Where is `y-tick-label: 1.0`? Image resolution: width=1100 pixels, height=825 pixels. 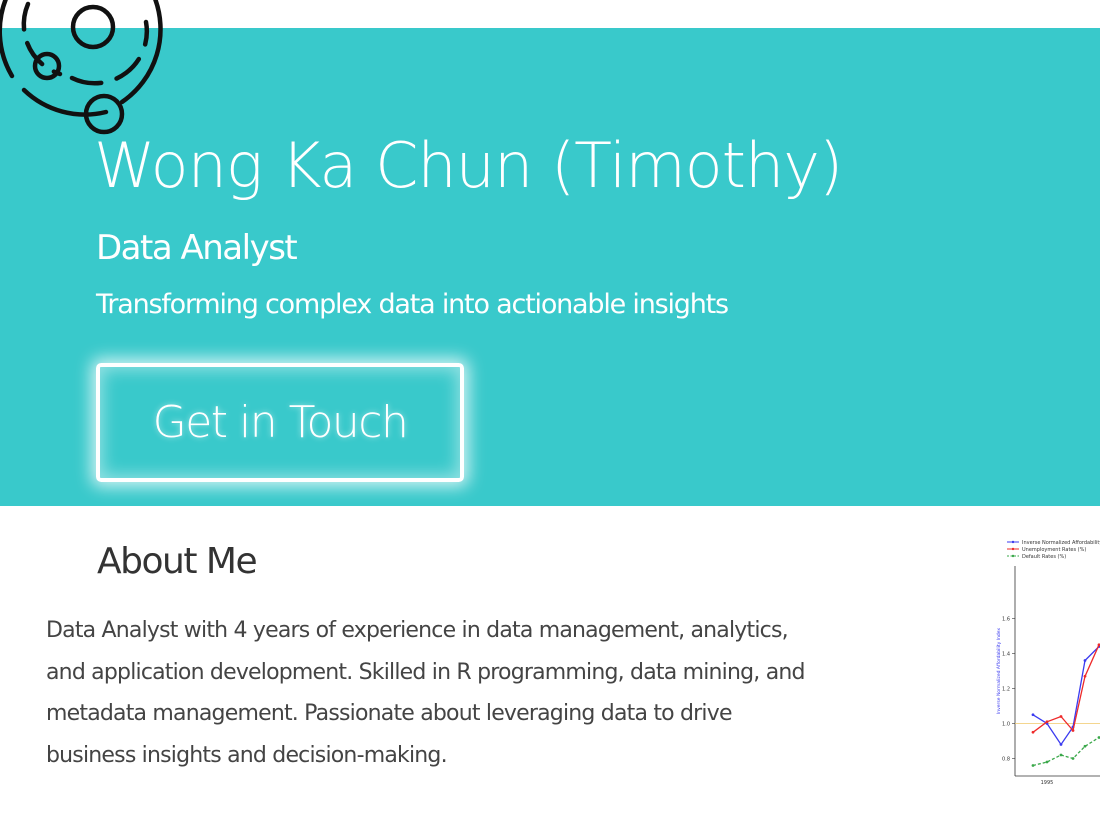 y-tick-label: 1.0 is located at coordinates (1006, 725).